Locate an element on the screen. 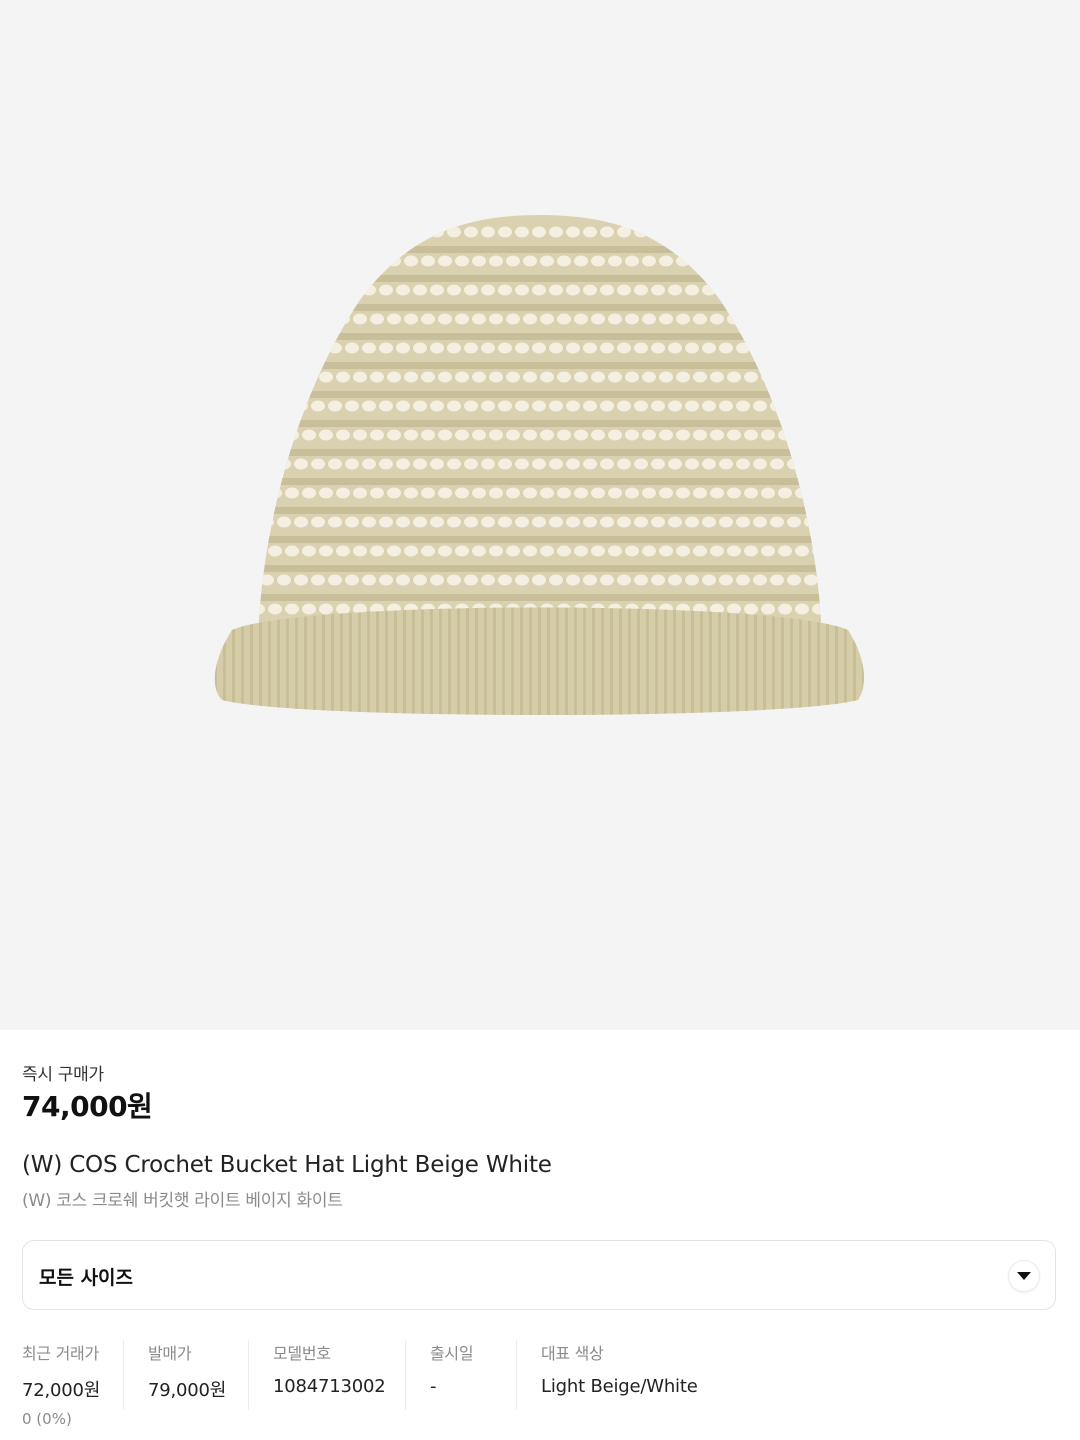 This screenshot has height=1440, width=1080. detail-label: 출시일 is located at coordinates (452, 1353).